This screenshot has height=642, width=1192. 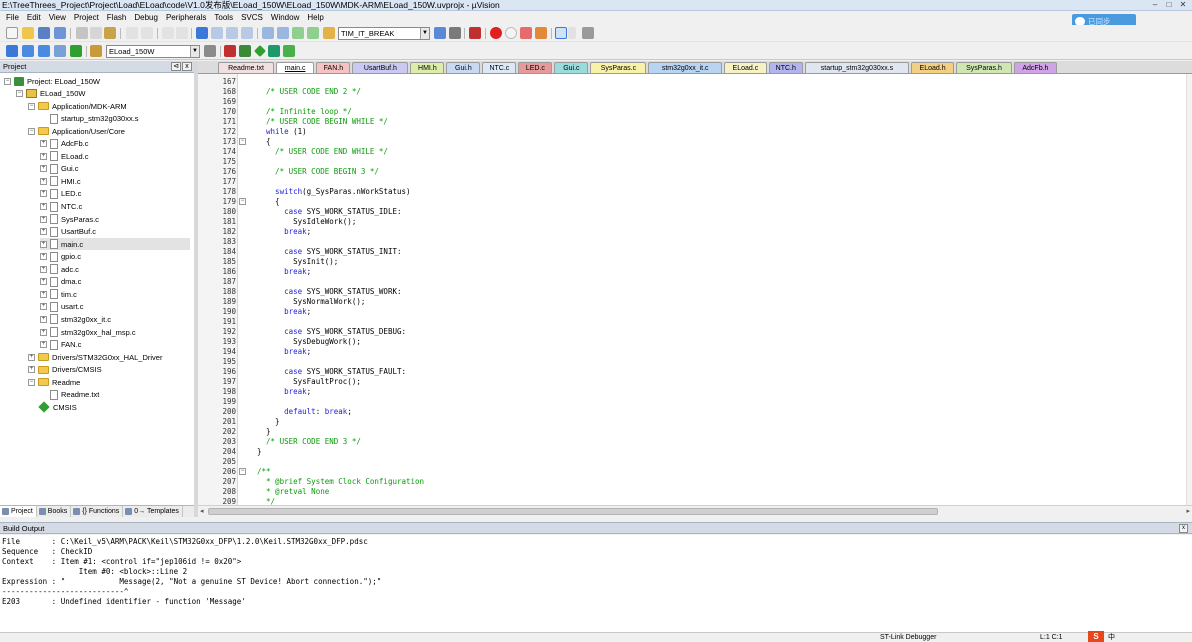 What do you see at coordinates (115, 232) in the screenshot?
I see `tree-item: + UsartBuf.c` at bounding box center [115, 232].